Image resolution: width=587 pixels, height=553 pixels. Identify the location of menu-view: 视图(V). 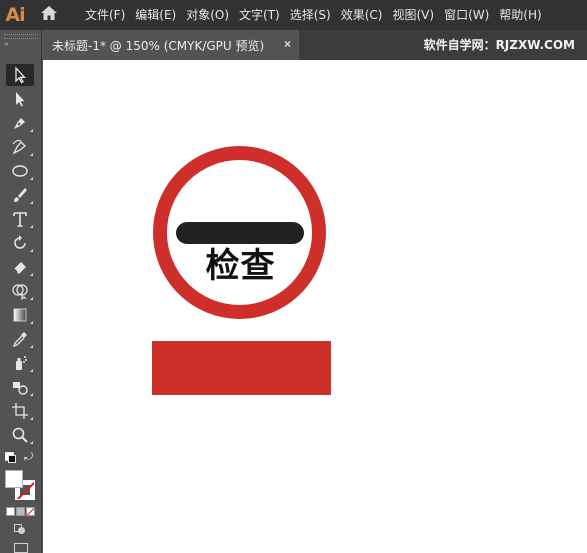
(413, 15).